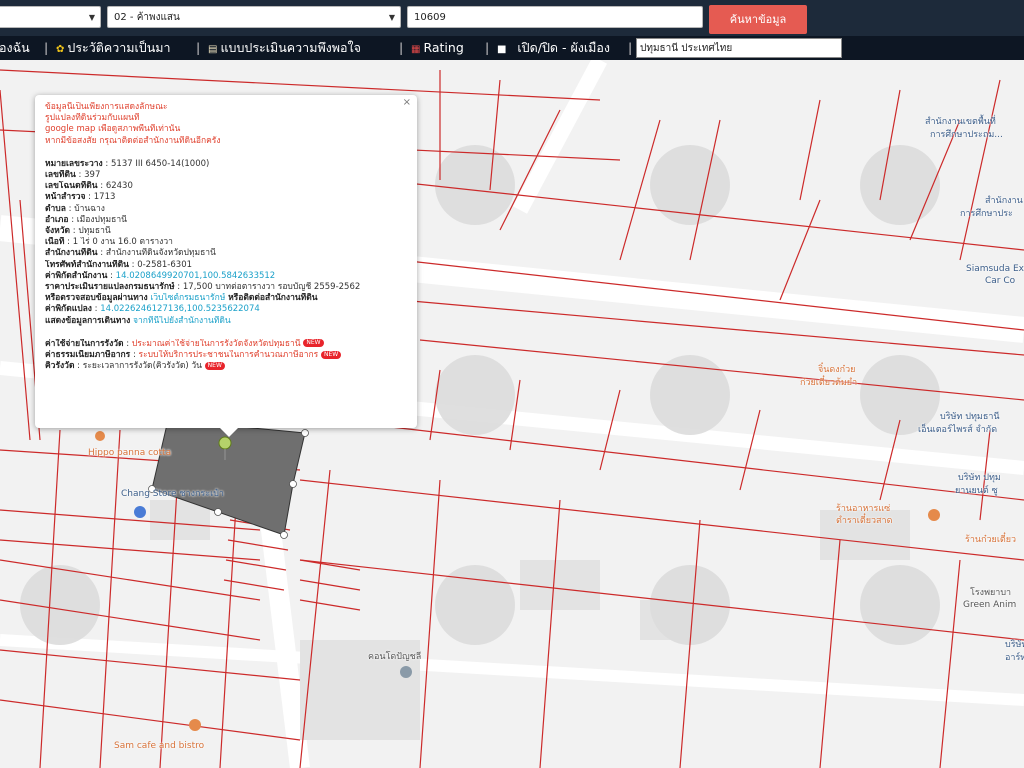 This screenshot has width=1024, height=768. Describe the element at coordinates (758, 19) in the screenshot. I see `search-button: ค้นหาข้อมูล` at that location.